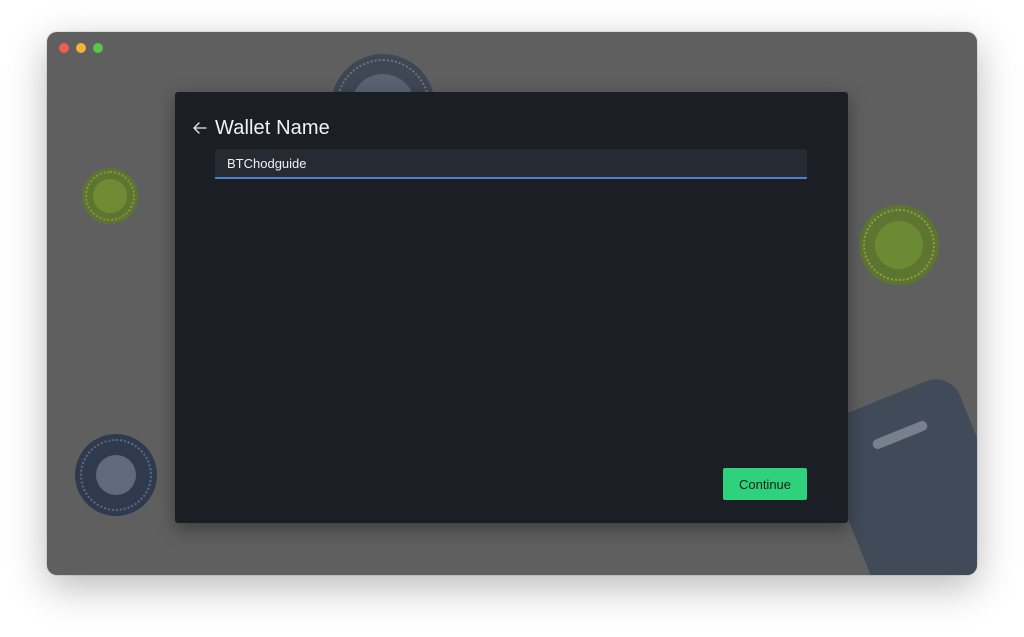 Image resolution: width=1024 pixels, height=637 pixels. What do you see at coordinates (899, 245) in the screenshot?
I see `coin-decoration-right-green` at bounding box center [899, 245].